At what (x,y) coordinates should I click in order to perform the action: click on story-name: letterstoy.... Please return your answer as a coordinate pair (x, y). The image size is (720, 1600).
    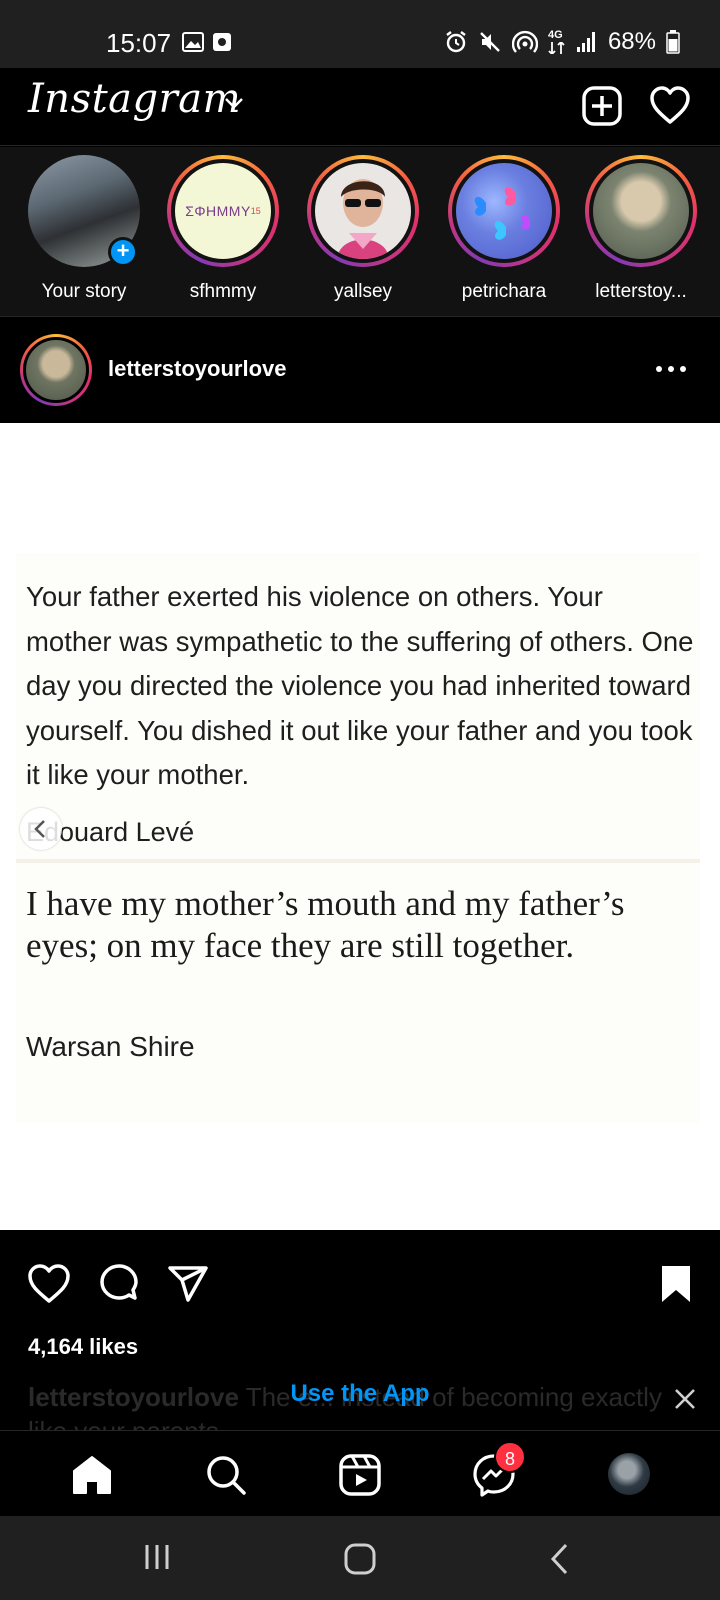
    Looking at the image, I should click on (641, 291).